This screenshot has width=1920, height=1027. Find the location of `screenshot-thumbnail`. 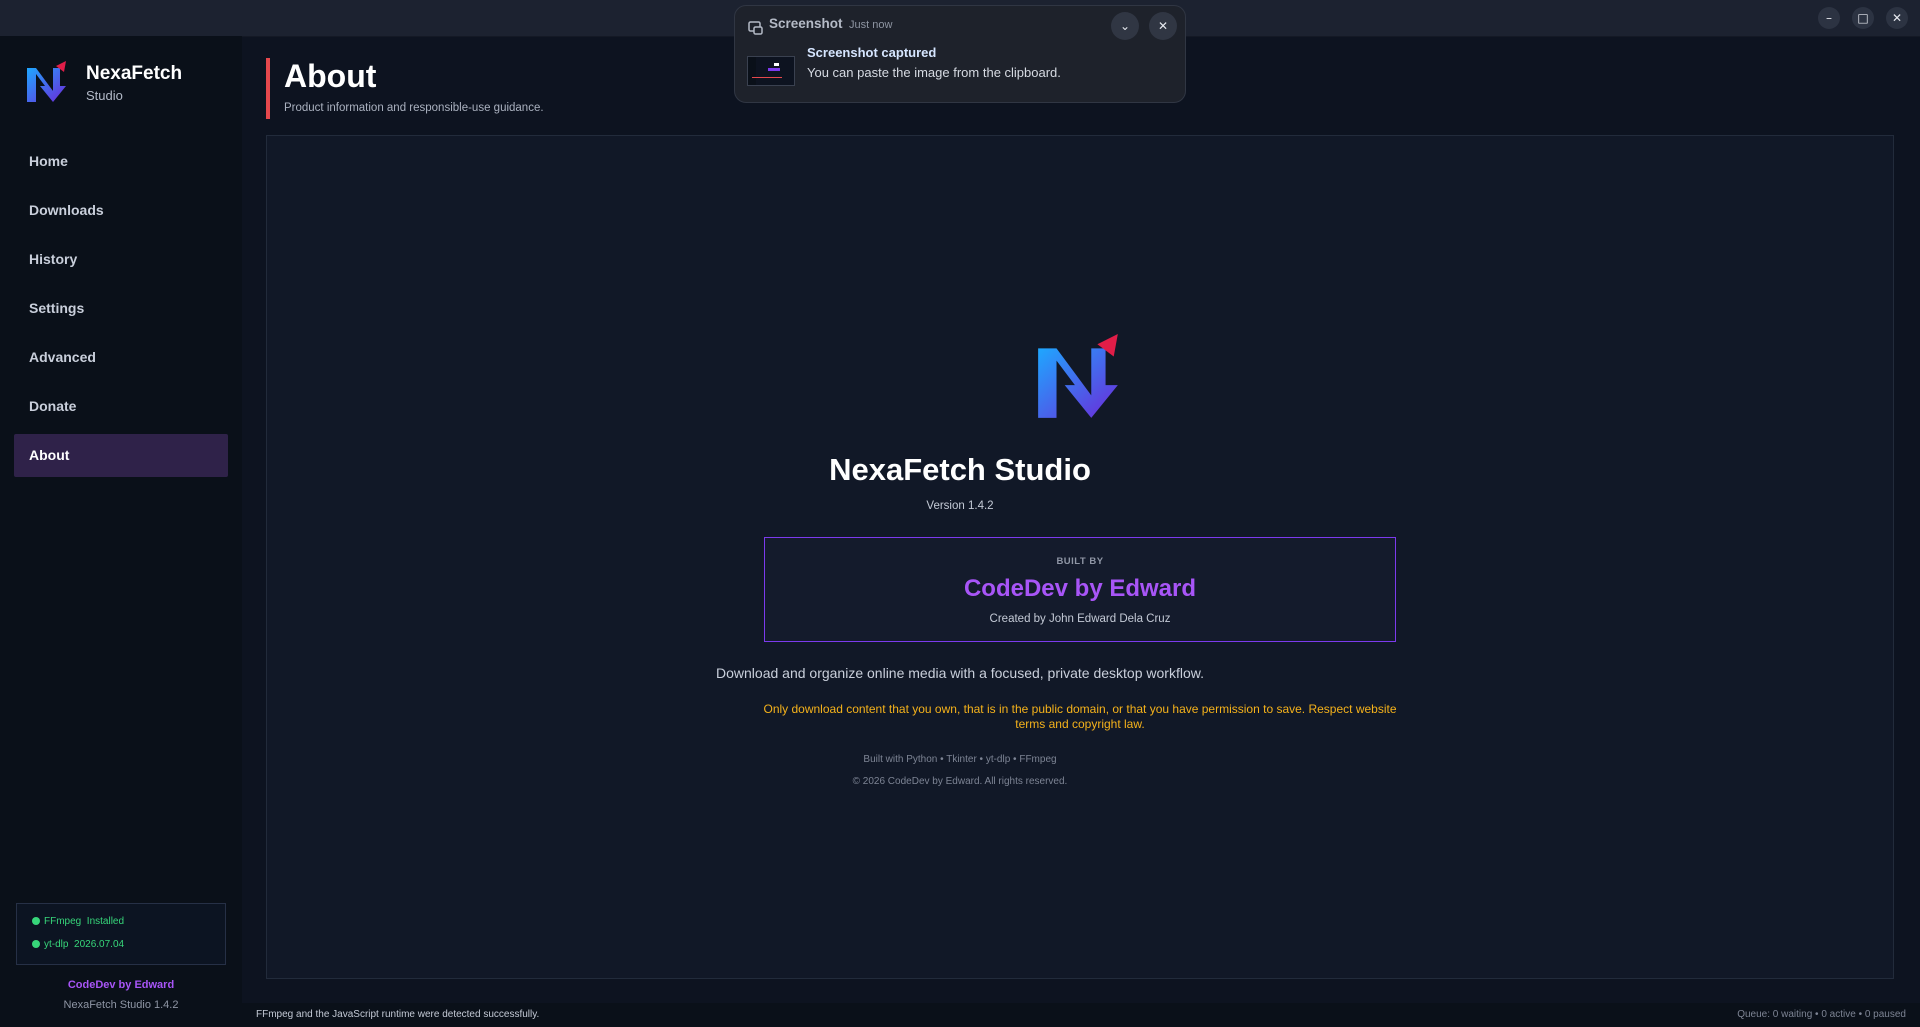

screenshot-thumbnail is located at coordinates (771, 71).